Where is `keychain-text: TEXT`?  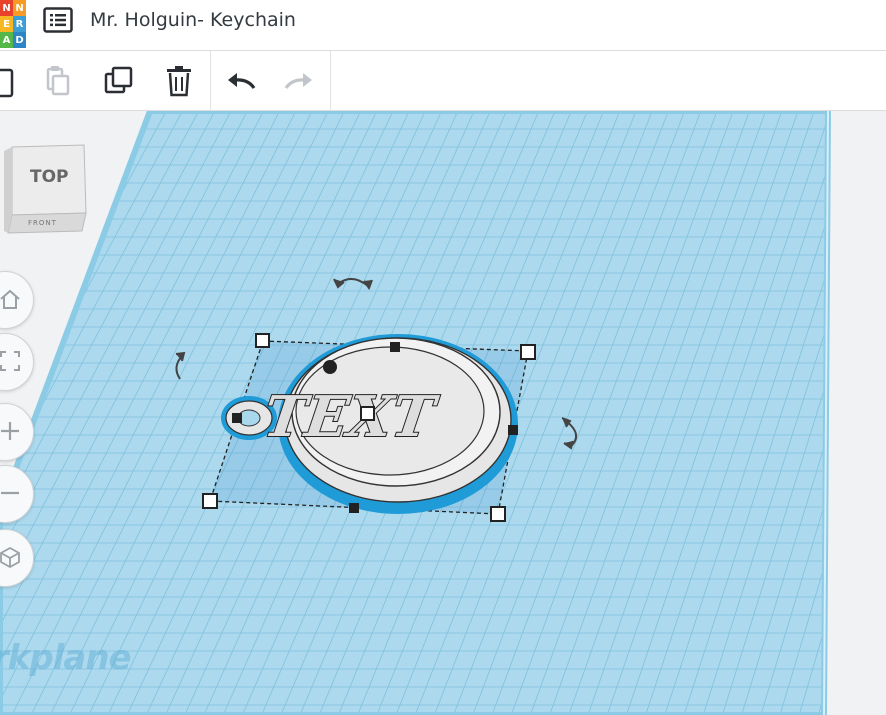
keychain-text: TEXT is located at coordinates (351, 417).